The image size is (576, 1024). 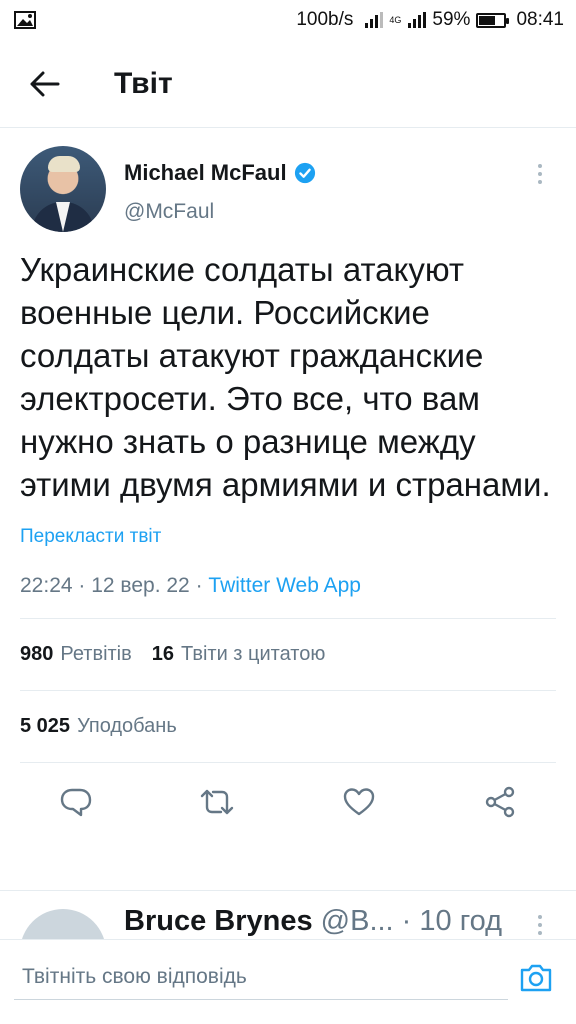 I want to click on likes-label: Уподобань, so click(x=127, y=726).